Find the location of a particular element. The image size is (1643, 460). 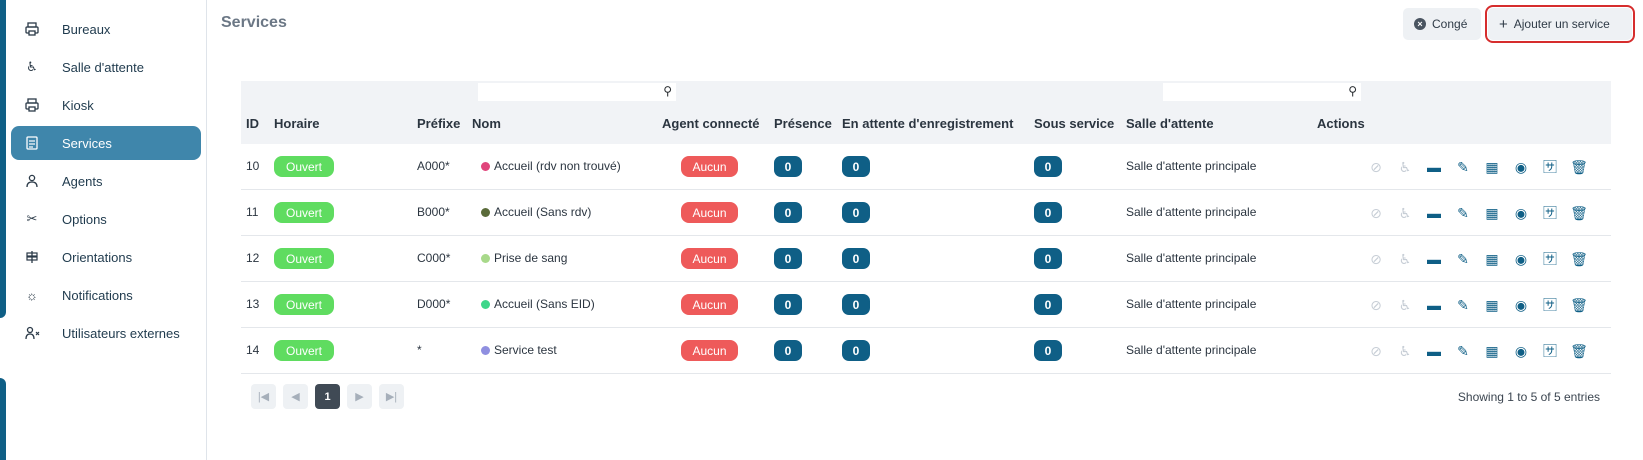

cell-nom: Service test is located at coordinates (525, 350).